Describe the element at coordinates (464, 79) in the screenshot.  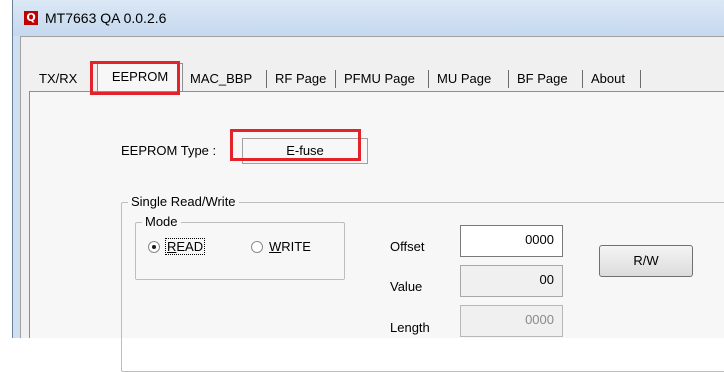
I see `tab-mu-page: MU Page` at that location.